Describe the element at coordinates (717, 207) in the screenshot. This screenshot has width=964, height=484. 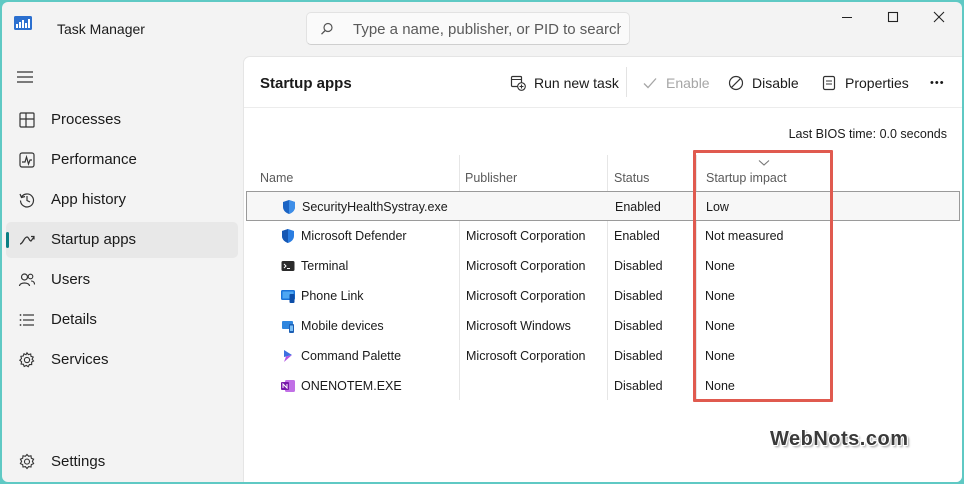
I see `cell-startup-impact: Low` at that location.